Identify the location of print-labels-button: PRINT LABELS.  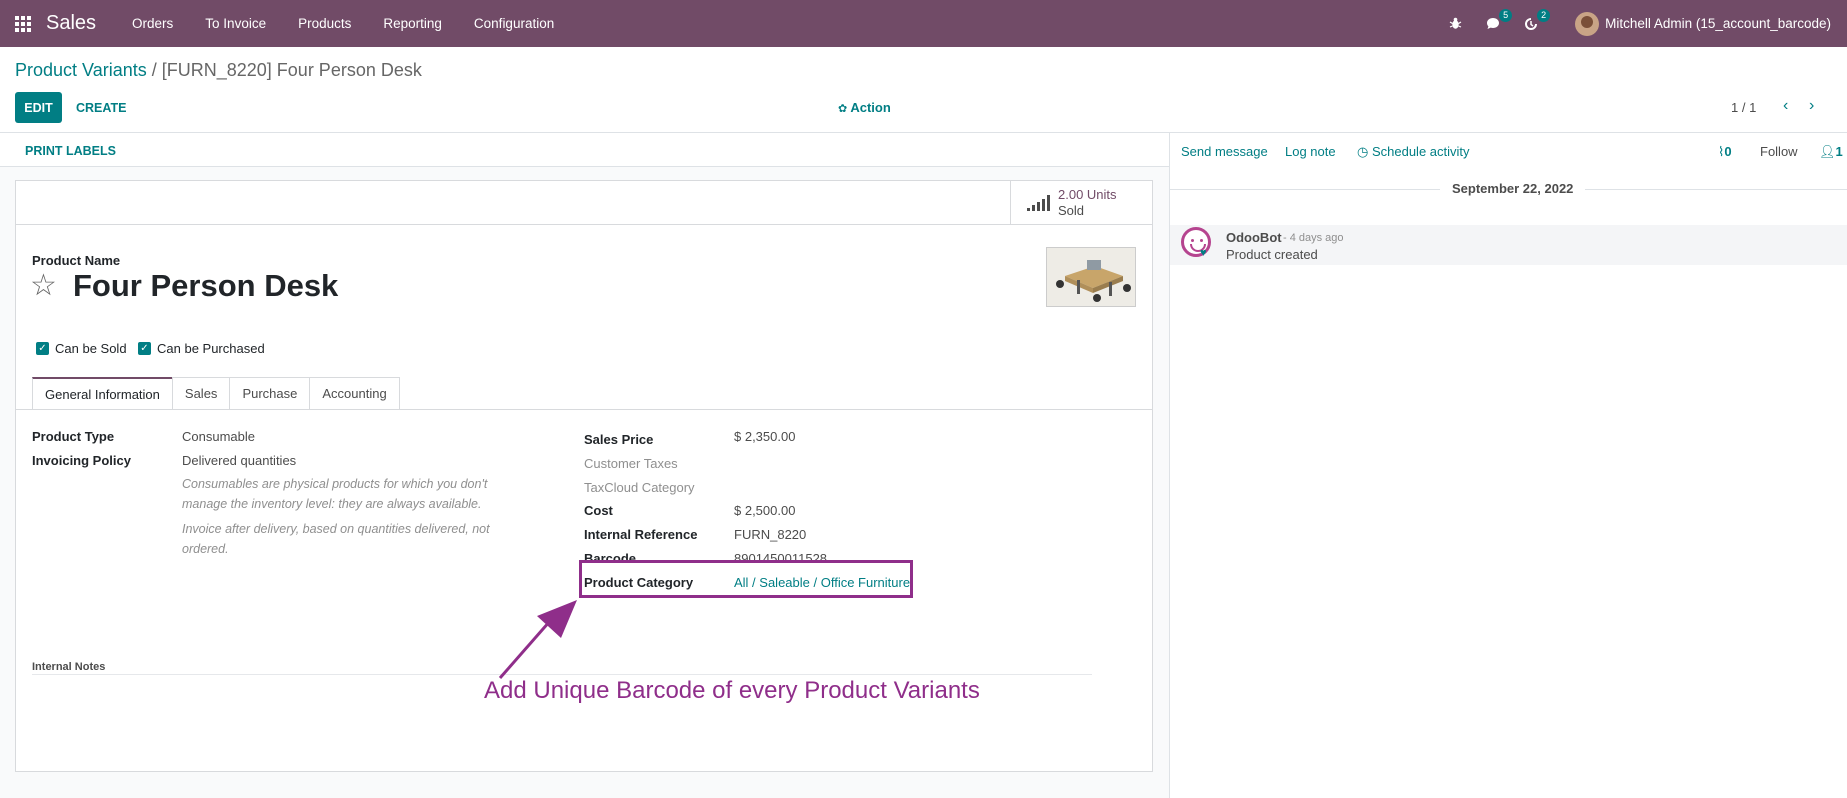
(70, 151).